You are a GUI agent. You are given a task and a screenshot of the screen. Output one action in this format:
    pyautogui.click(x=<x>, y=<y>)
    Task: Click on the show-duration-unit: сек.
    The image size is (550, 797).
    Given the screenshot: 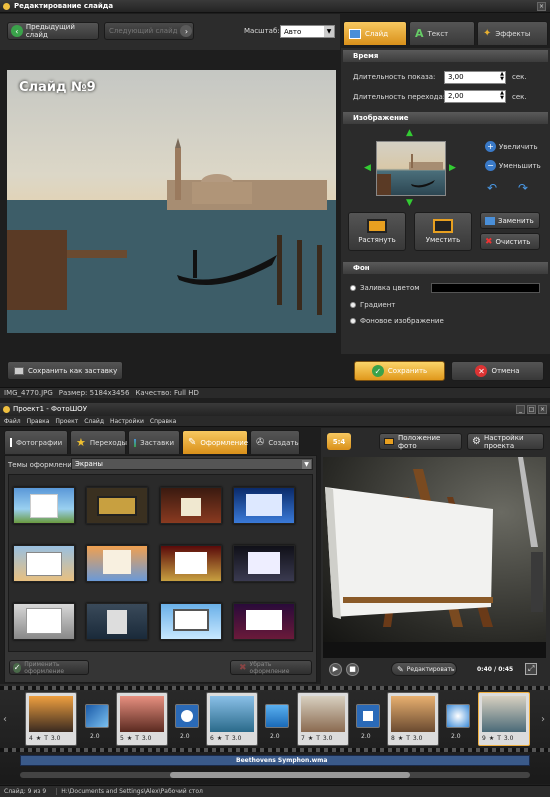 What is the action you would take?
    pyautogui.click(x=519, y=77)
    